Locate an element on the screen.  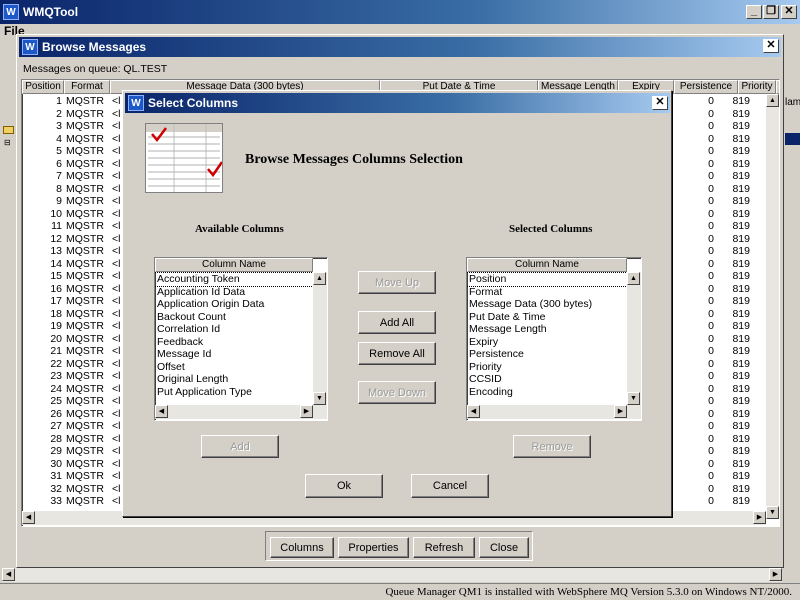
restore-button: ❐ is located at coordinates (771, 12).